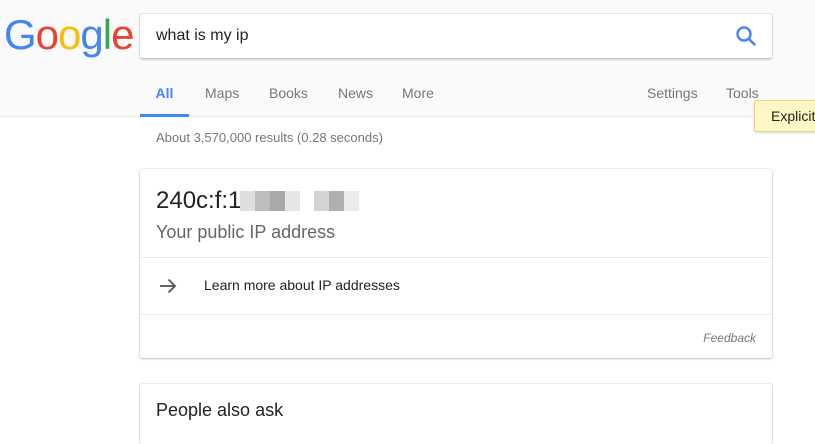 The image size is (815, 444). I want to click on search-icon, so click(746, 36).